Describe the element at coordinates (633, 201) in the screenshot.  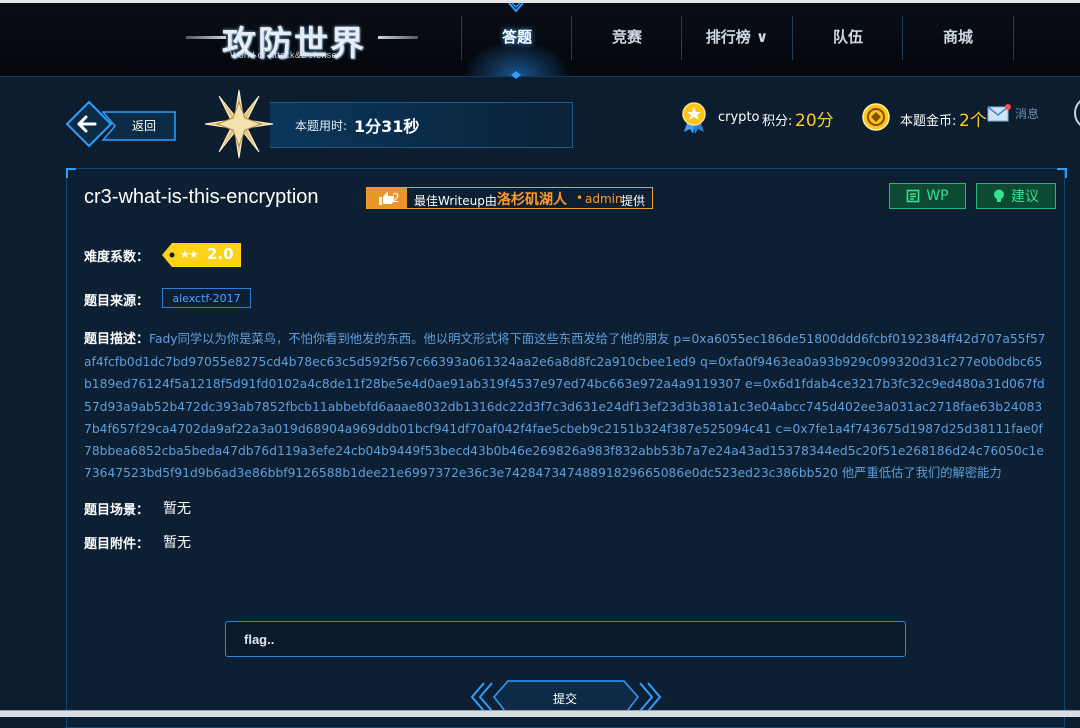
I see `writeup-suffix: 提供` at that location.